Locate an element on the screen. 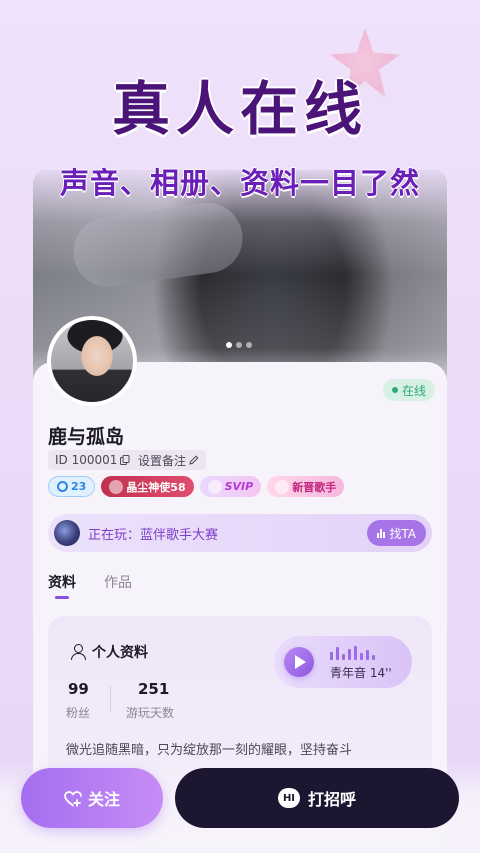  tab-profile: 资料 is located at coordinates (62, 585).